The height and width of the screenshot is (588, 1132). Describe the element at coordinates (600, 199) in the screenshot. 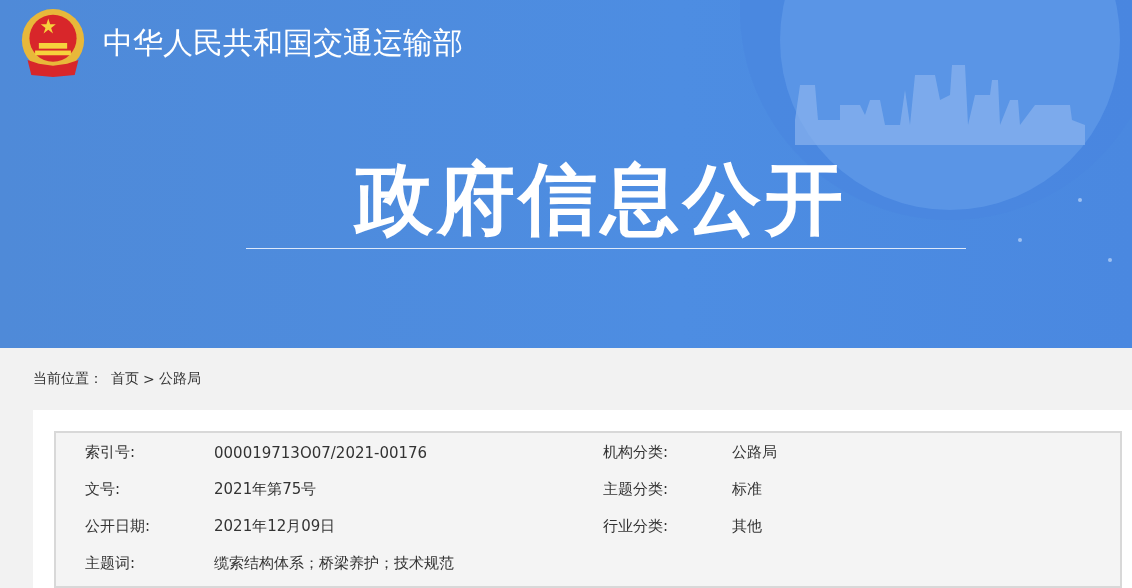

I see `banner-title: 政府信息公开` at that location.